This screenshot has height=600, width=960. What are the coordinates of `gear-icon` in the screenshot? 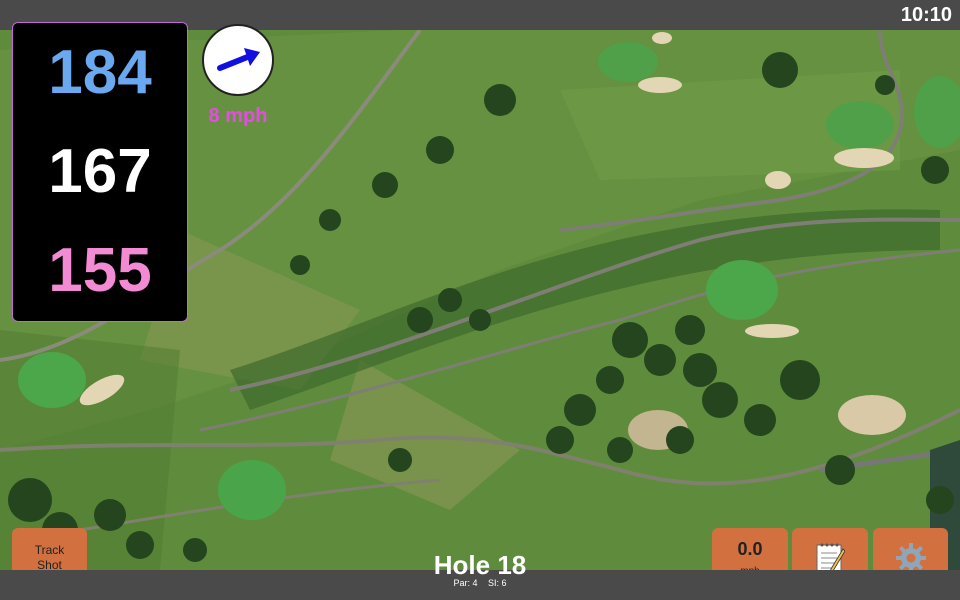 It's located at (910, 557).